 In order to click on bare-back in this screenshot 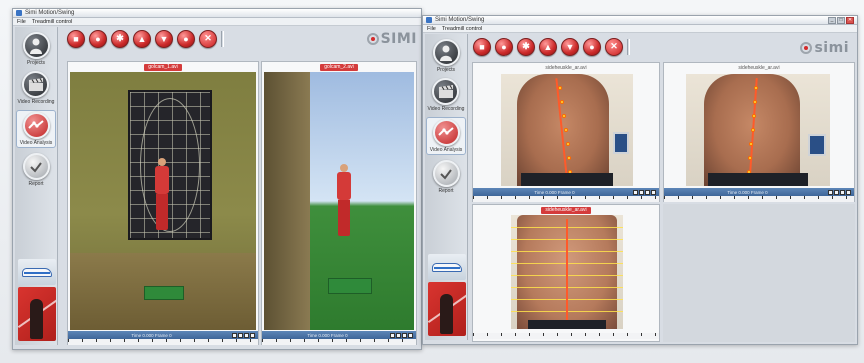, I will do `click(563, 130)`.